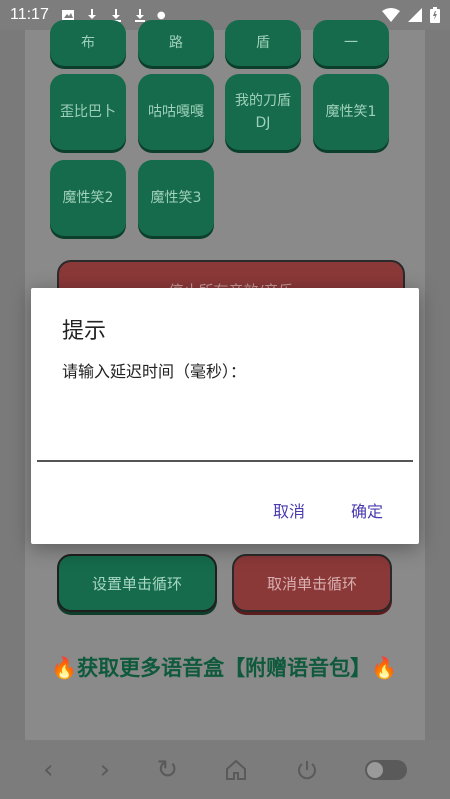 Image resolution: width=450 pixels, height=799 pixels. I want to click on cell-signal-icon, so click(415, 15).